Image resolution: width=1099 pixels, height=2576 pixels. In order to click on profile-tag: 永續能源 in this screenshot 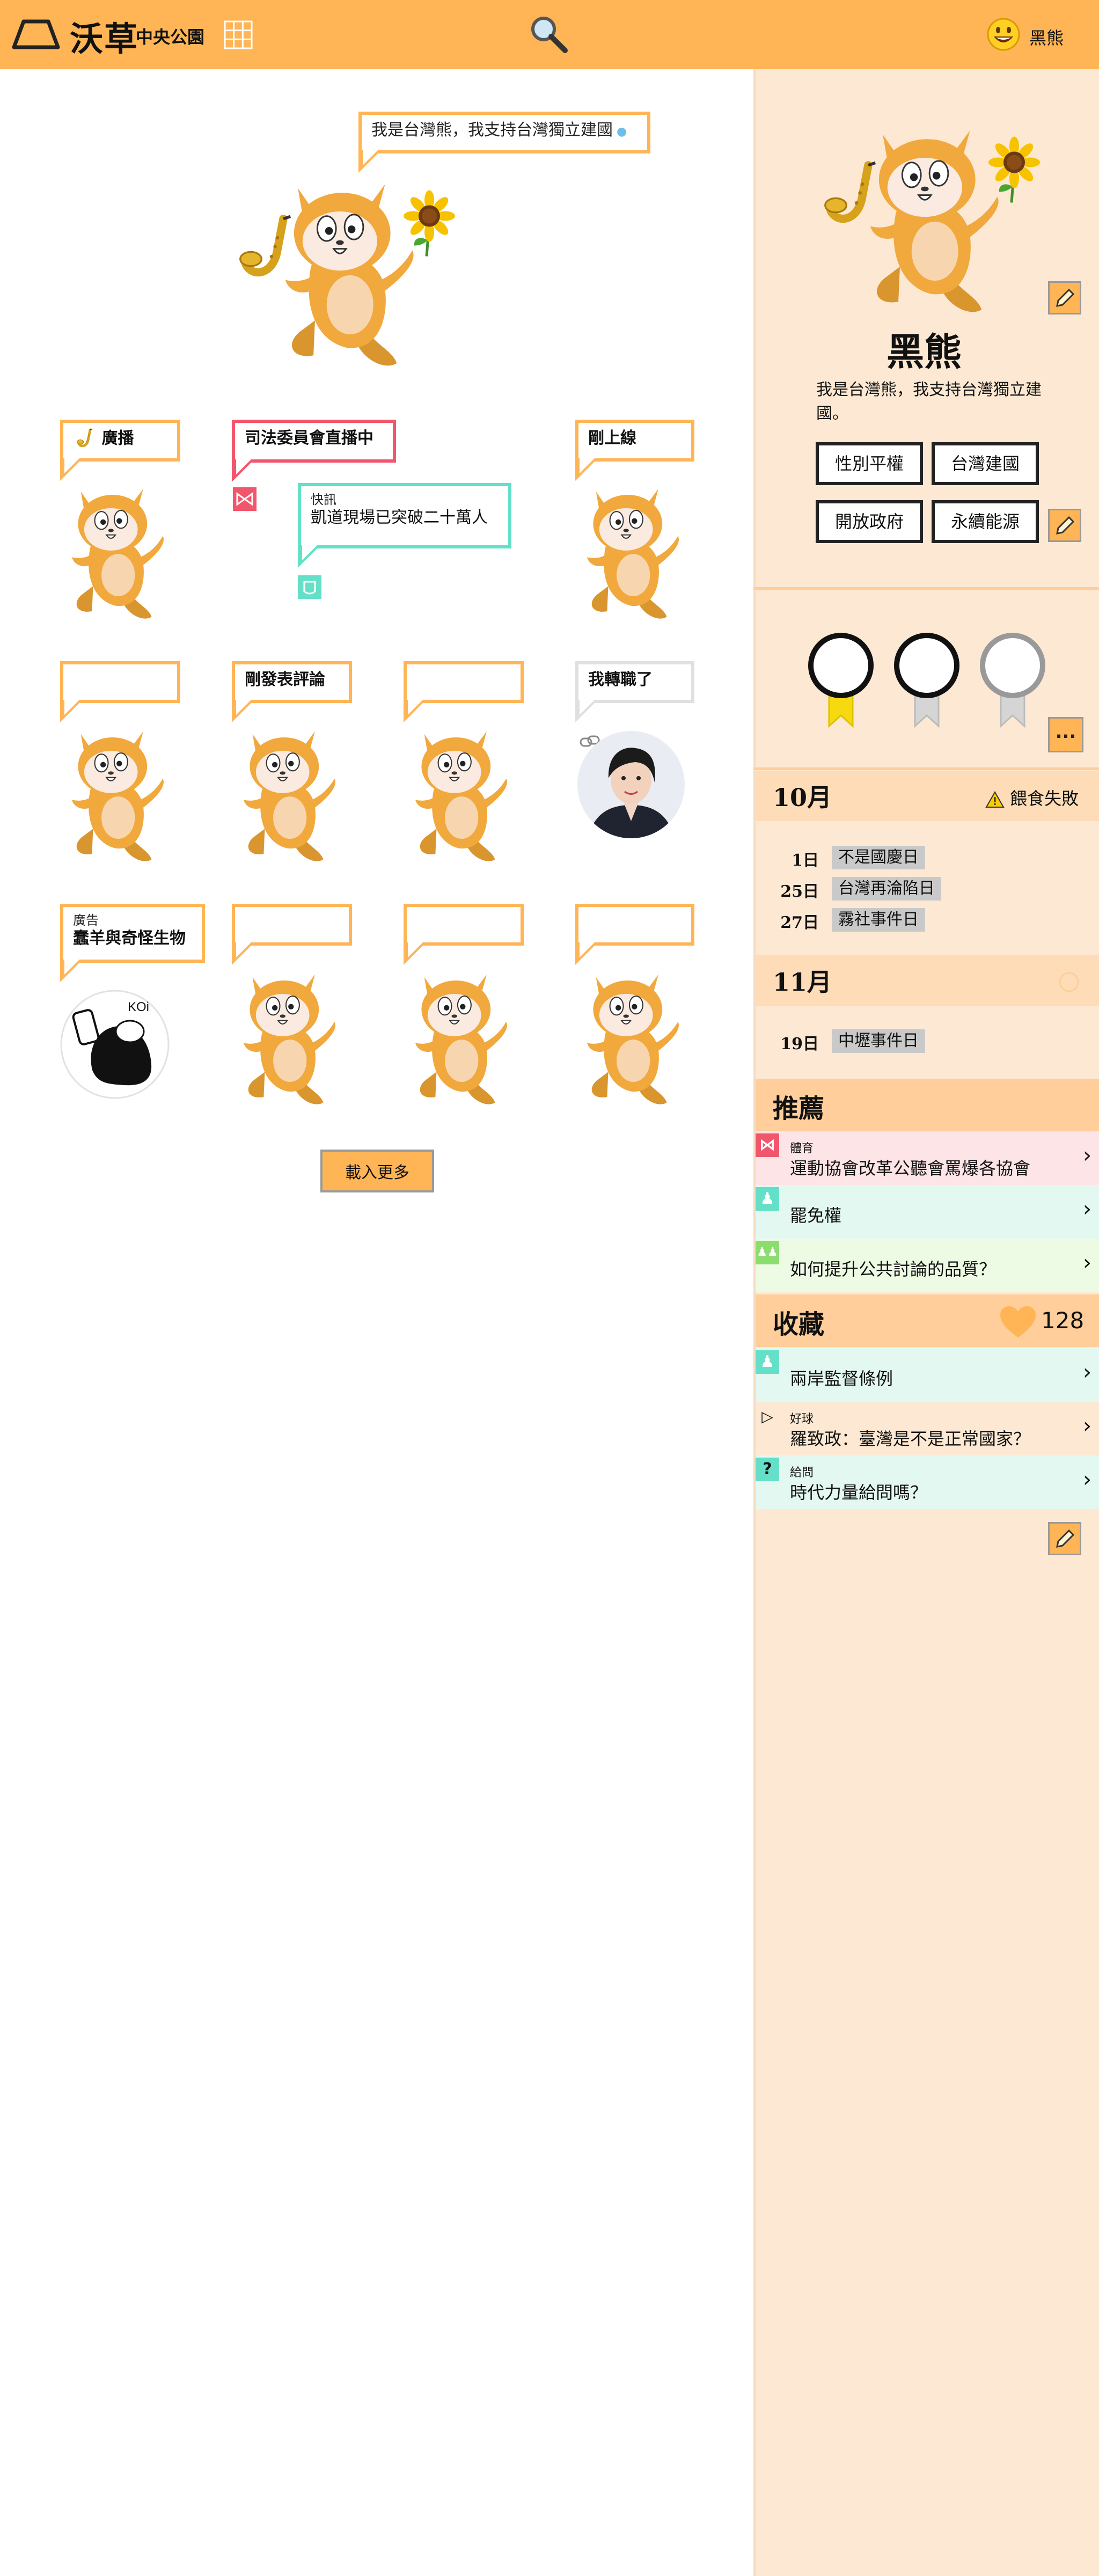, I will do `click(985, 521)`.